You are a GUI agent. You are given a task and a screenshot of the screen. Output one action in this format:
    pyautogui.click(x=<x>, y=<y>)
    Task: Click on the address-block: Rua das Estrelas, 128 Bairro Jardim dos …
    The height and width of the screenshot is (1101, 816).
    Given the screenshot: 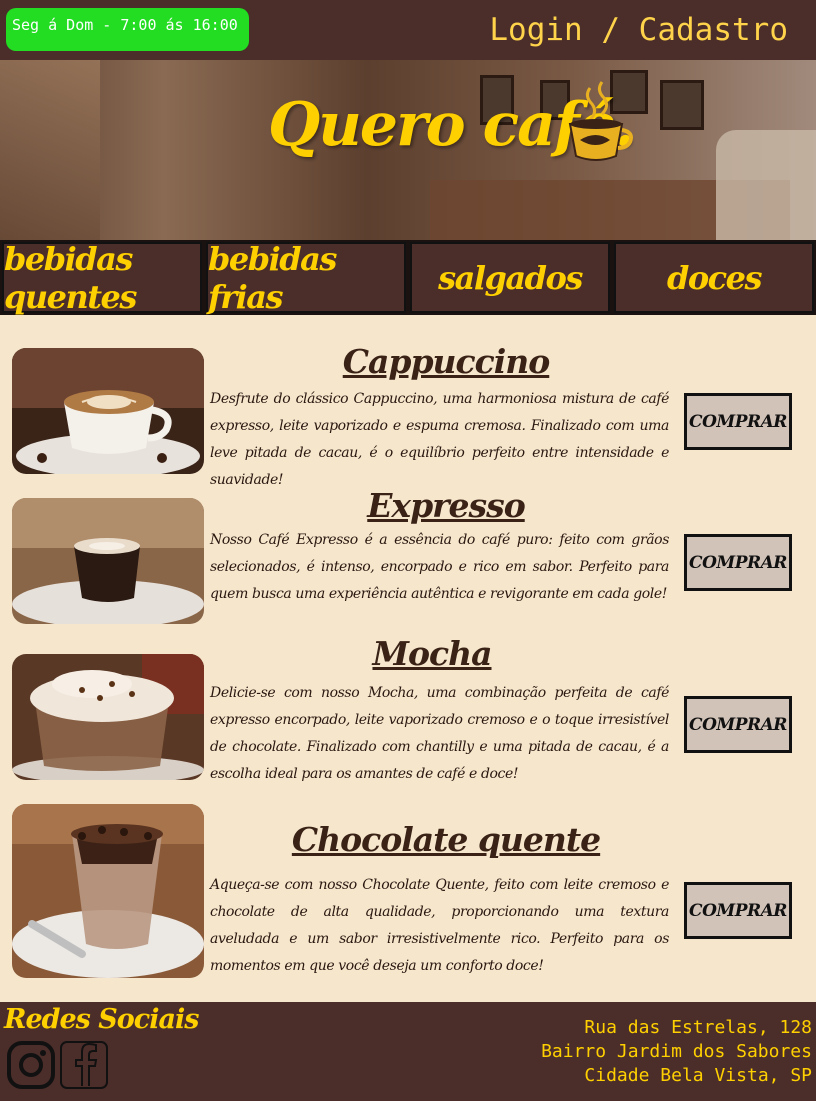 What is the action you would take?
    pyautogui.click(x=676, y=1052)
    